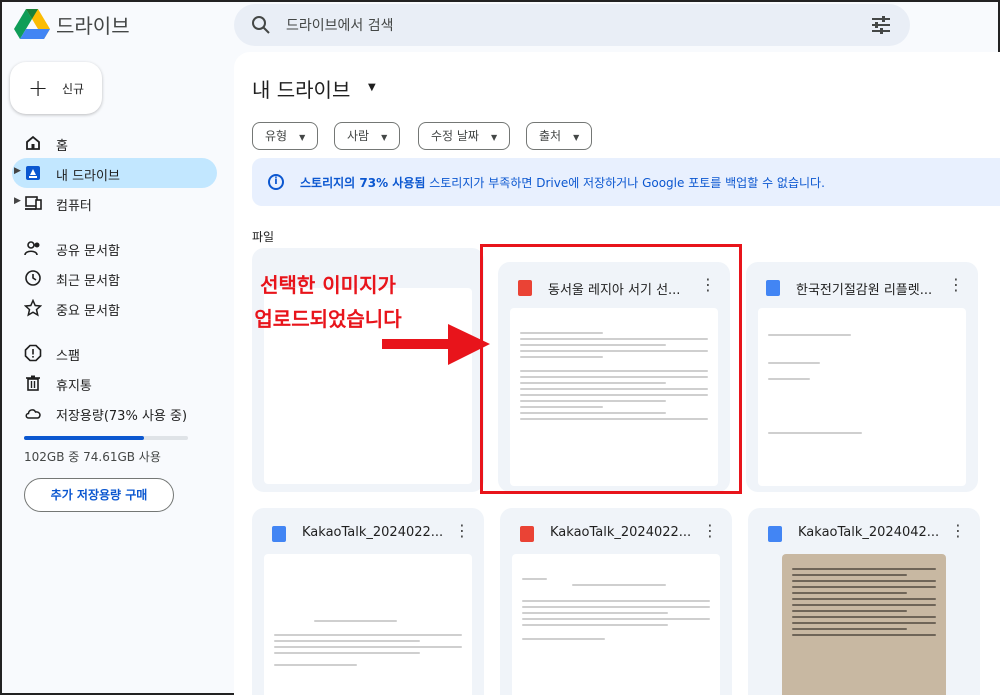 The height and width of the screenshot is (695, 1000). What do you see at coordinates (301, 88) in the screenshot?
I see `page-title: 내 드라이브` at bounding box center [301, 88].